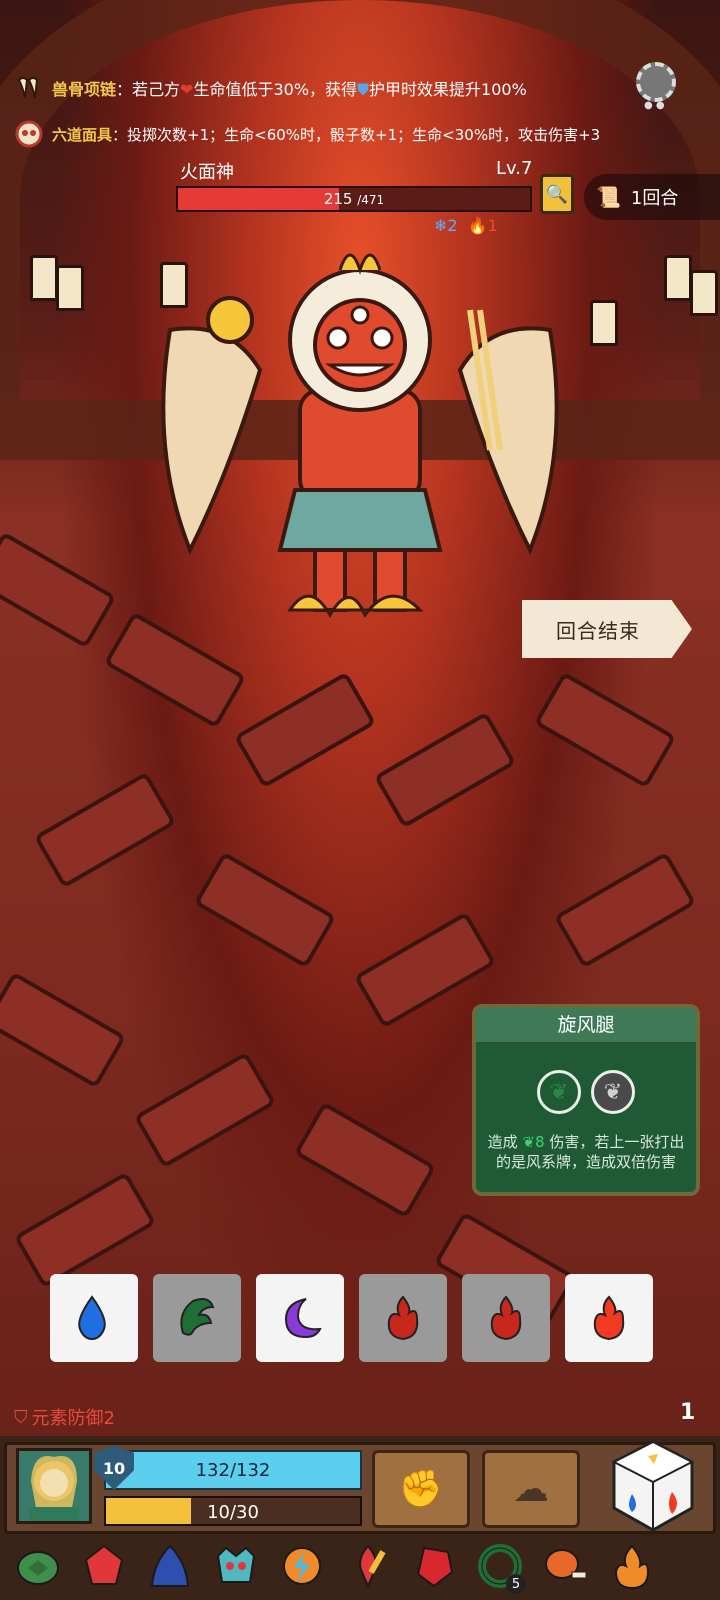 The width and height of the screenshot is (720, 1600). I want to click on wind-element-slot: ❦, so click(559, 1092).